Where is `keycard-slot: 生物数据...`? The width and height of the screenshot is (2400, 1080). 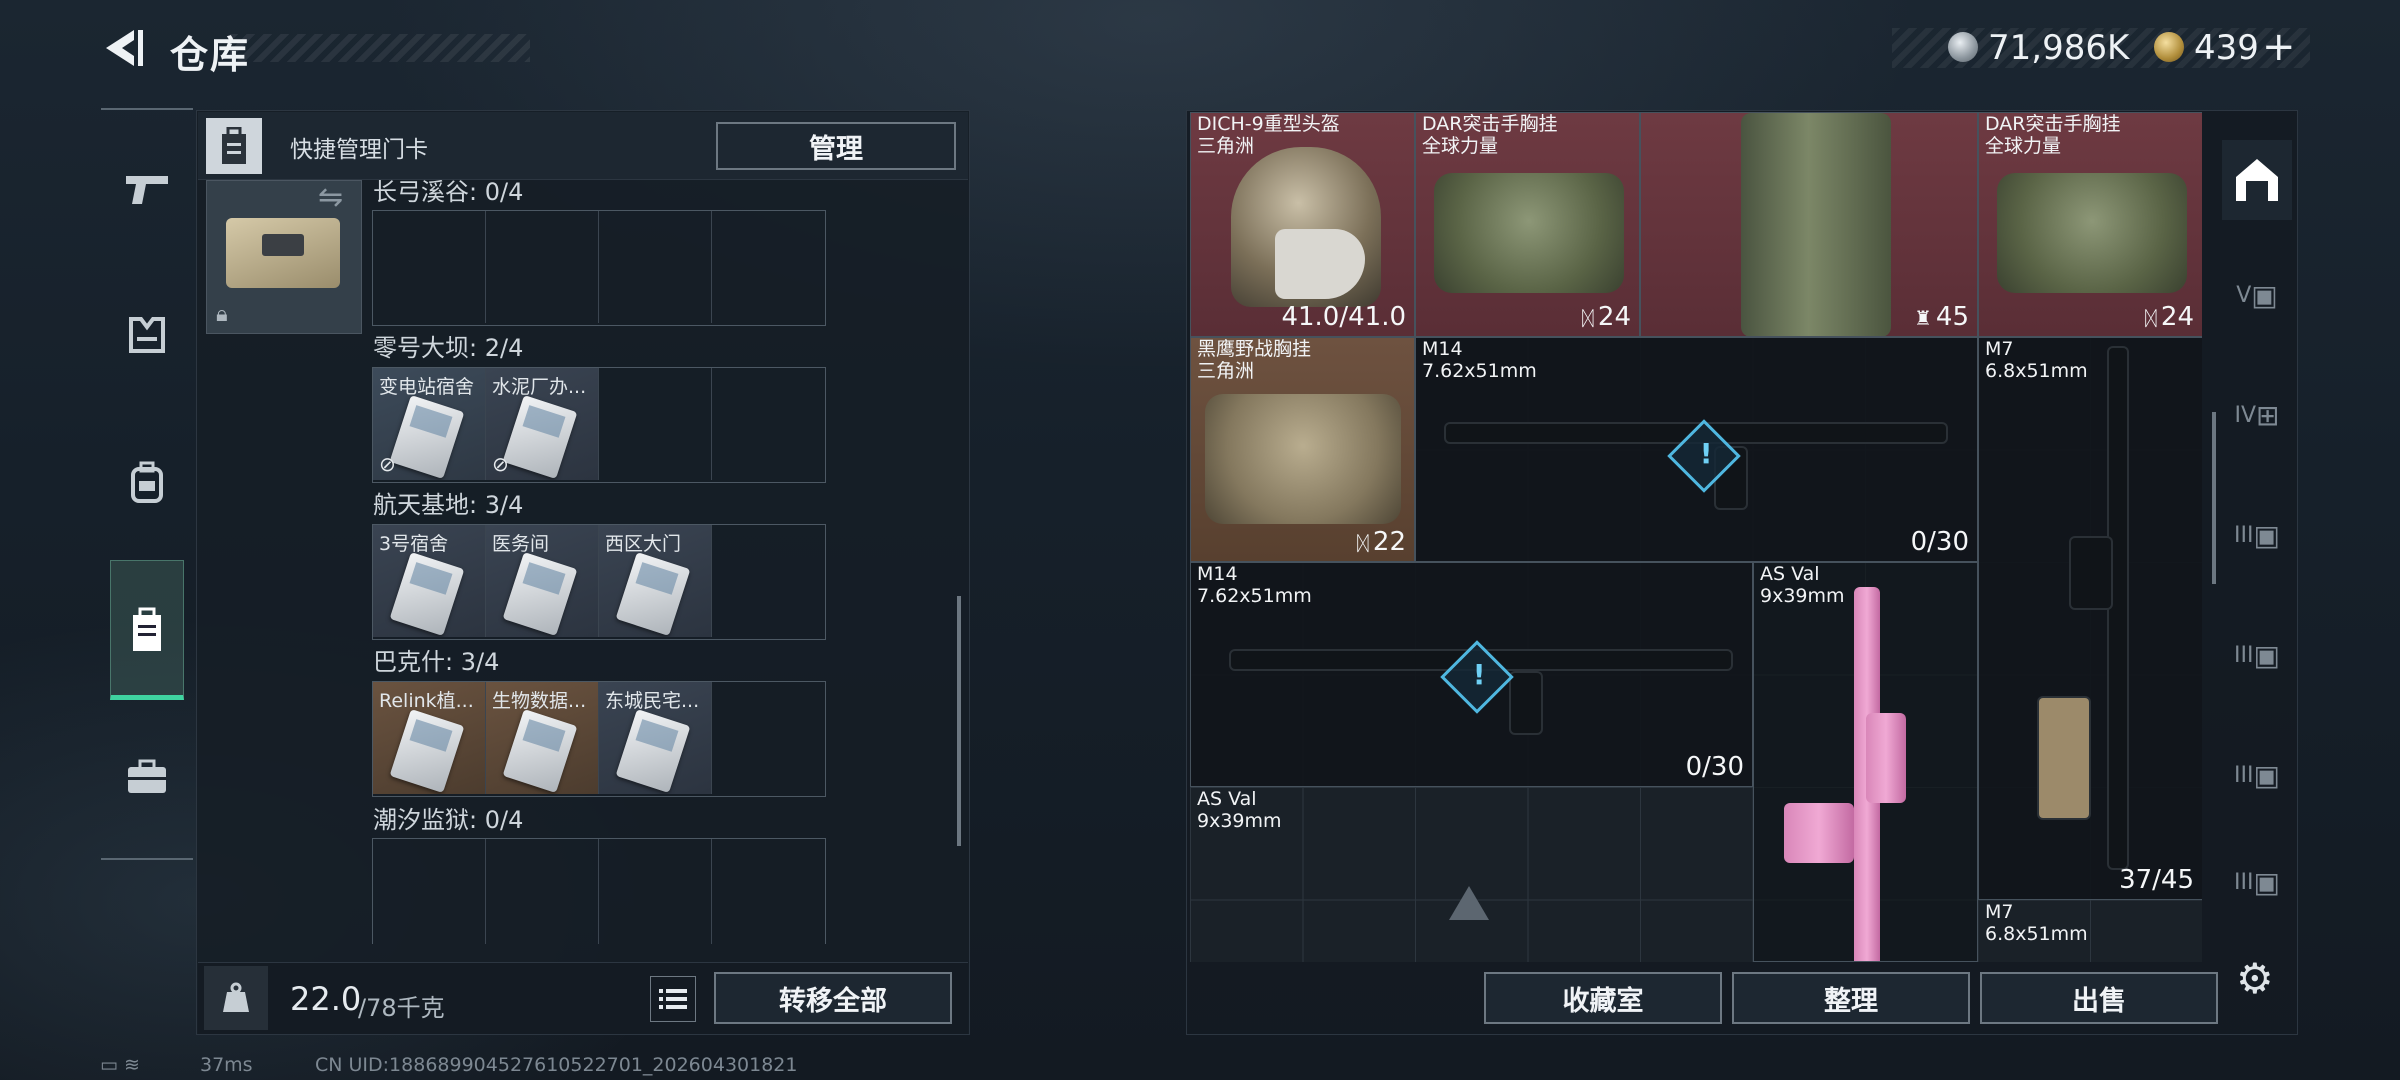 keycard-slot: 生物数据... is located at coordinates (542, 738).